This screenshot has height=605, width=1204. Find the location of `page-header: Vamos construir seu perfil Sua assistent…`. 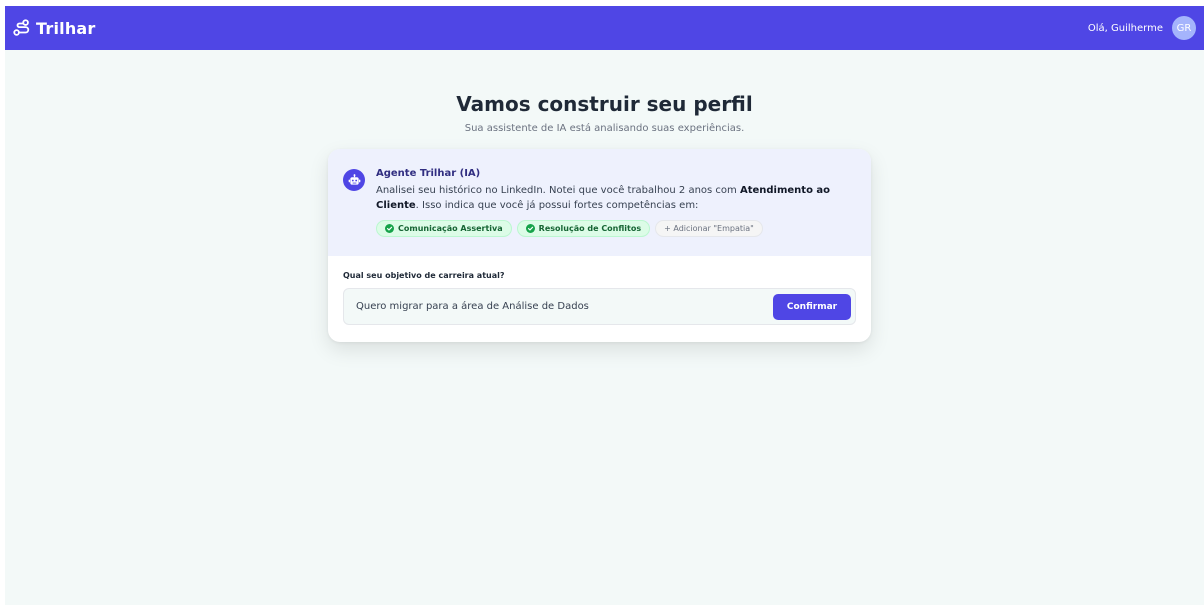

page-header: Vamos construir seu perfil Sua assistent… is located at coordinates (604, 113).